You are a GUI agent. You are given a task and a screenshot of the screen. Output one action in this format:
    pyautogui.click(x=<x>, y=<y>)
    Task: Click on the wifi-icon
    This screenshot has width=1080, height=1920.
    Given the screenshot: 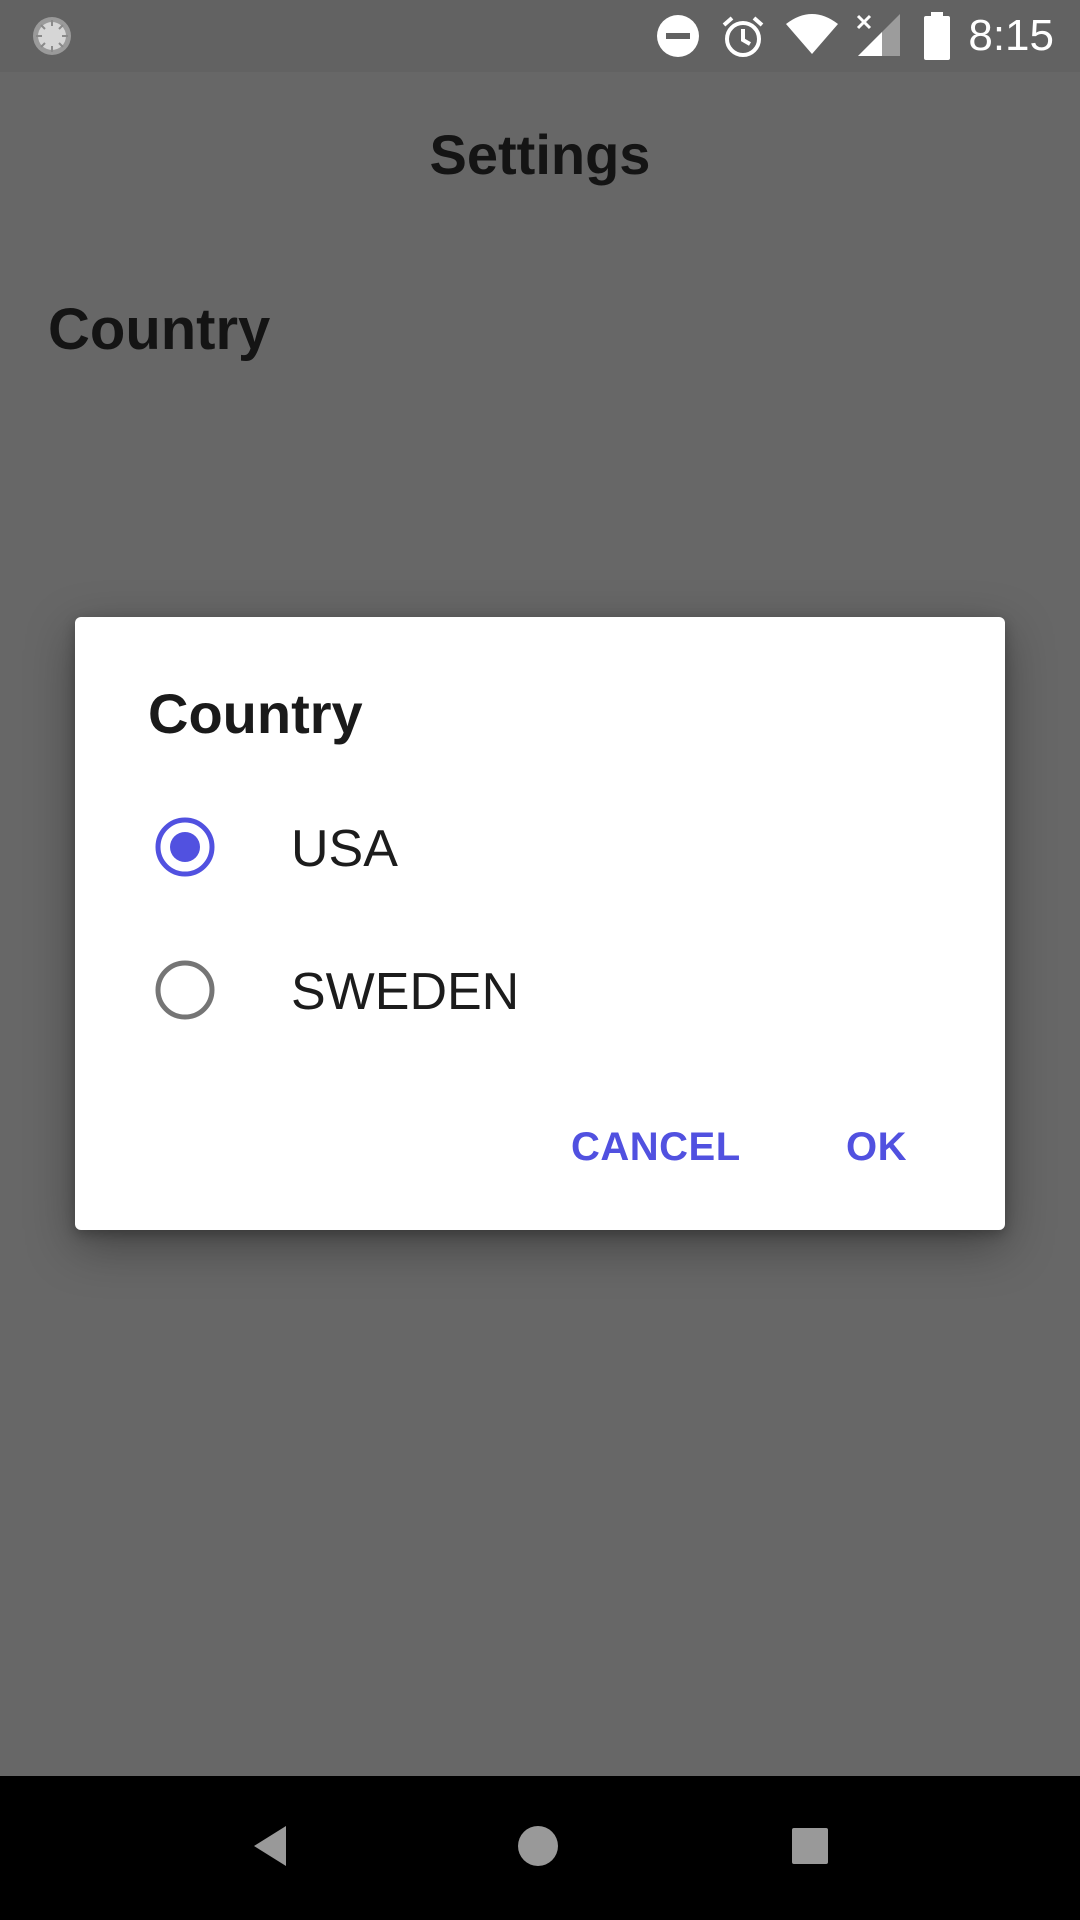 What is the action you would take?
    pyautogui.click(x=812, y=36)
    